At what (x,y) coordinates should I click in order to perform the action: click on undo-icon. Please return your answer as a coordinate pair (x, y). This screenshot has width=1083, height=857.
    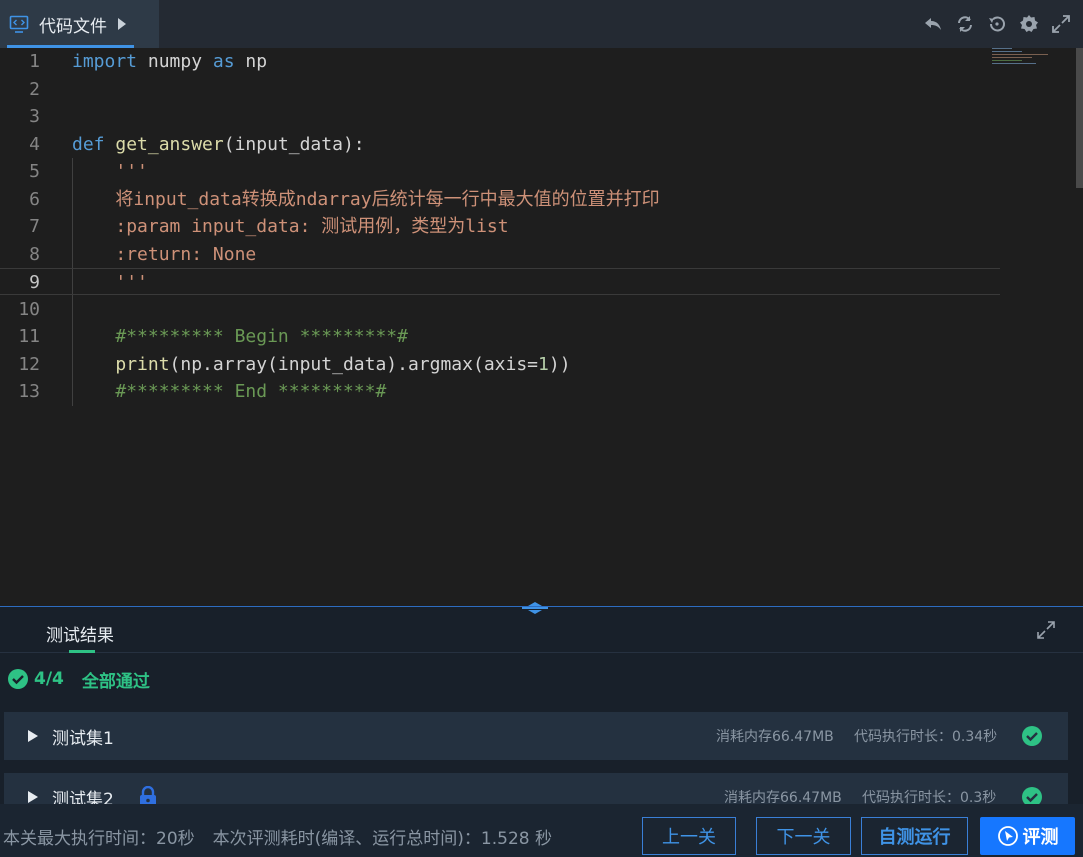
    Looking at the image, I should click on (933, 24).